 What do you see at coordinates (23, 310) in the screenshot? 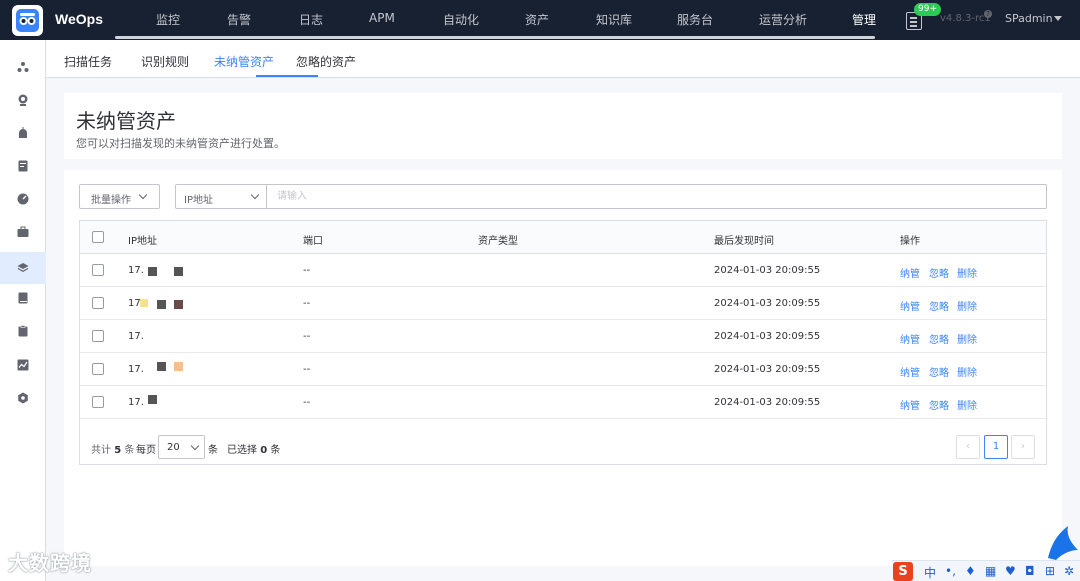
I see `sidebar` at bounding box center [23, 310].